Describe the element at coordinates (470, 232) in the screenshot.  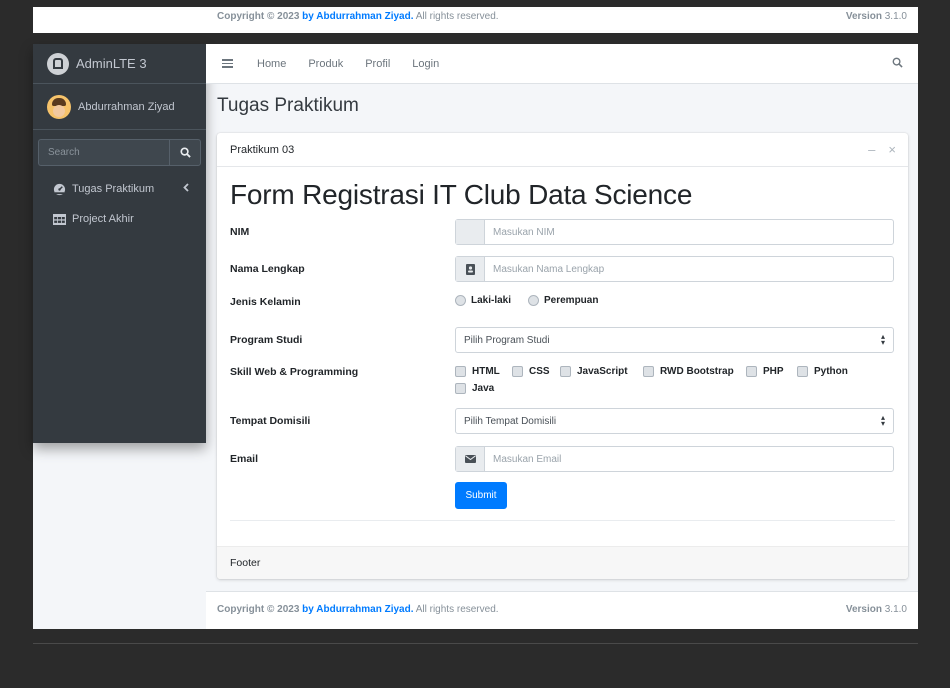
I see `nim-addon` at that location.